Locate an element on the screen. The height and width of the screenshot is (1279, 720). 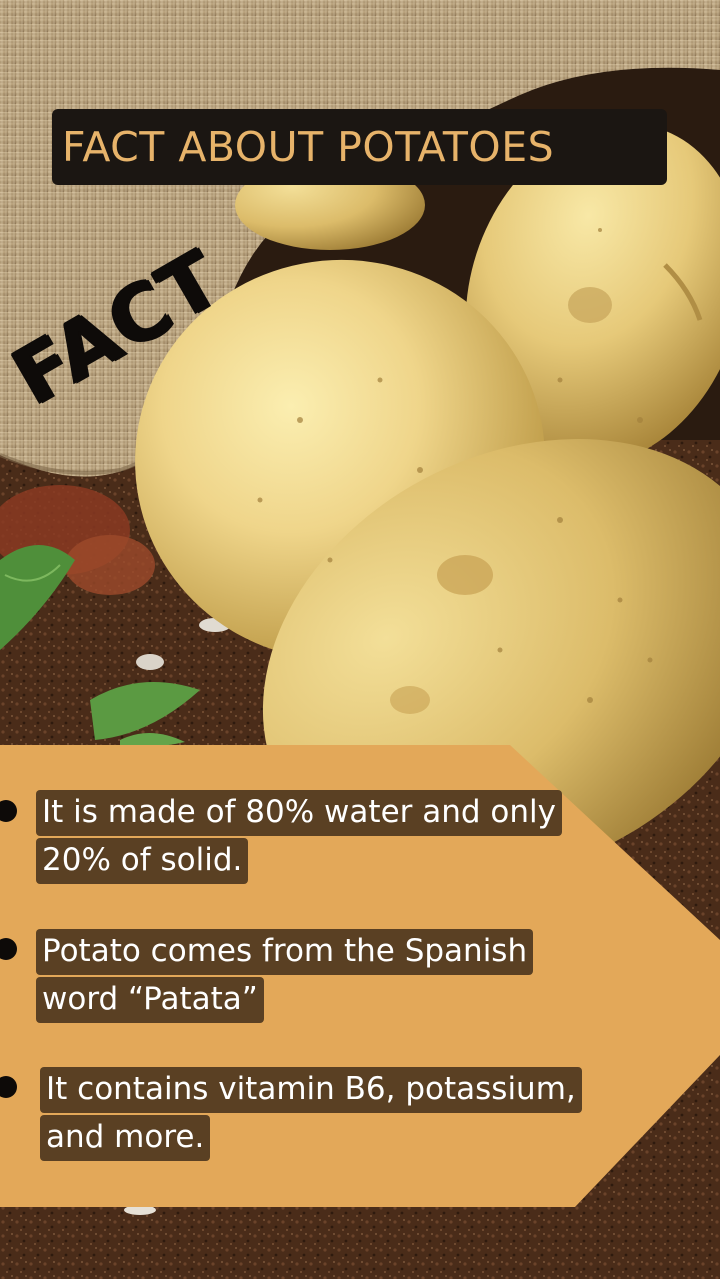
fact-1-line-2: 20% of solid. is located at coordinates (142, 861).